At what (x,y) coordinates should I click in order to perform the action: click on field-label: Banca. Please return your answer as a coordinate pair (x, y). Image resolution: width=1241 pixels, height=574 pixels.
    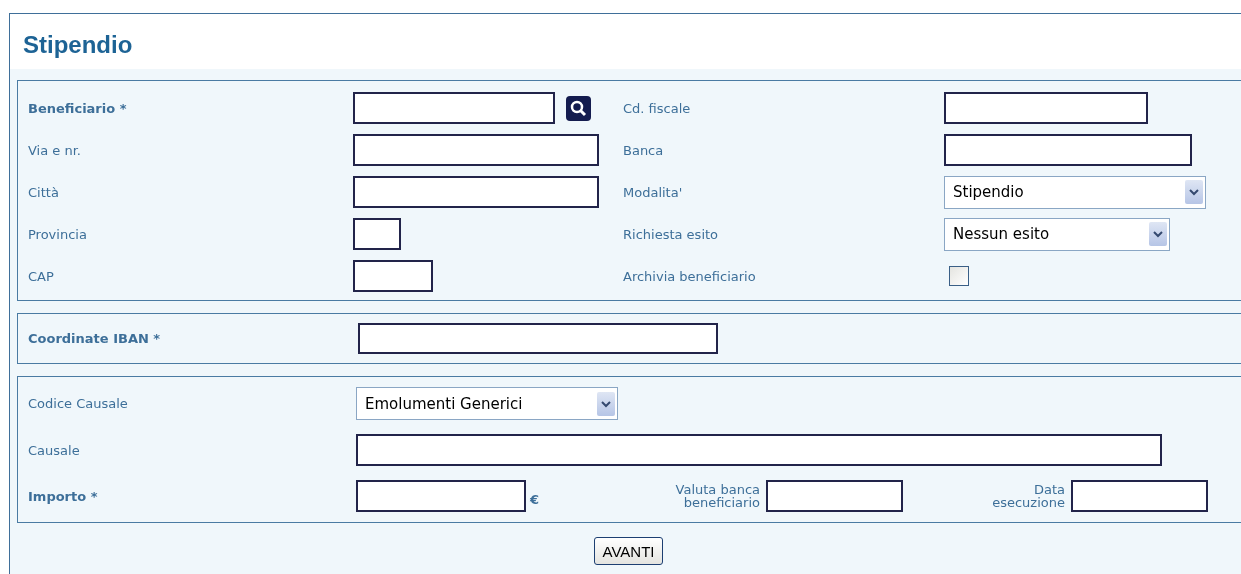
    Looking at the image, I should click on (643, 150).